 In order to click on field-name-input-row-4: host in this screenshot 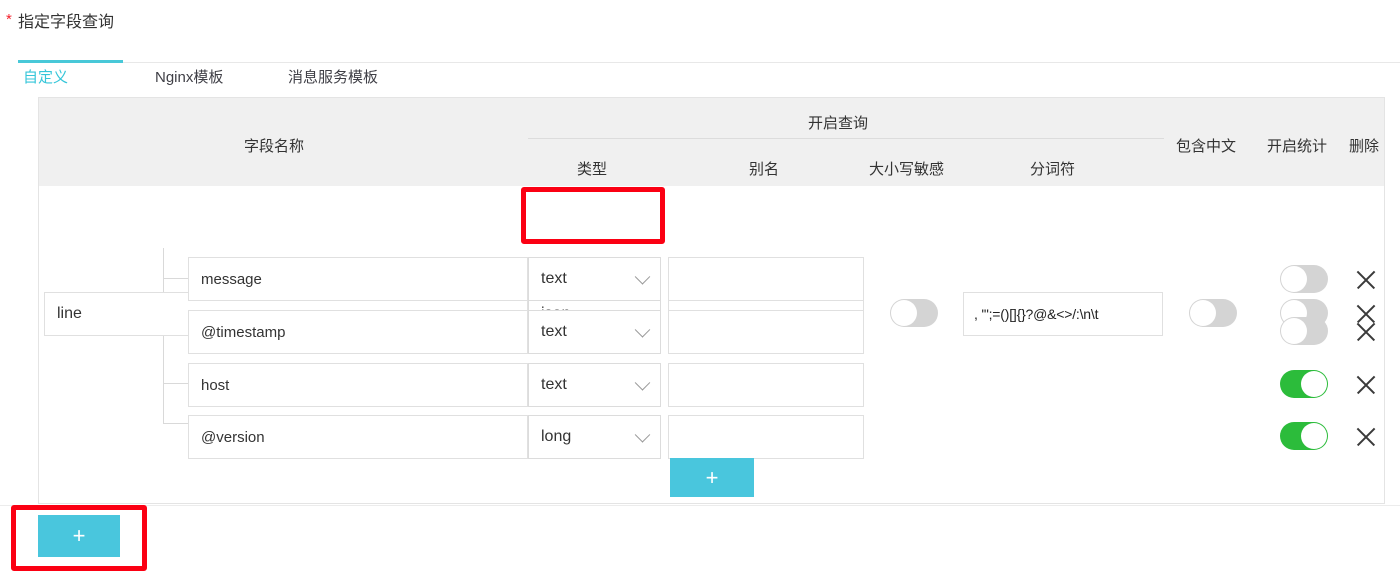, I will do `click(358, 385)`.